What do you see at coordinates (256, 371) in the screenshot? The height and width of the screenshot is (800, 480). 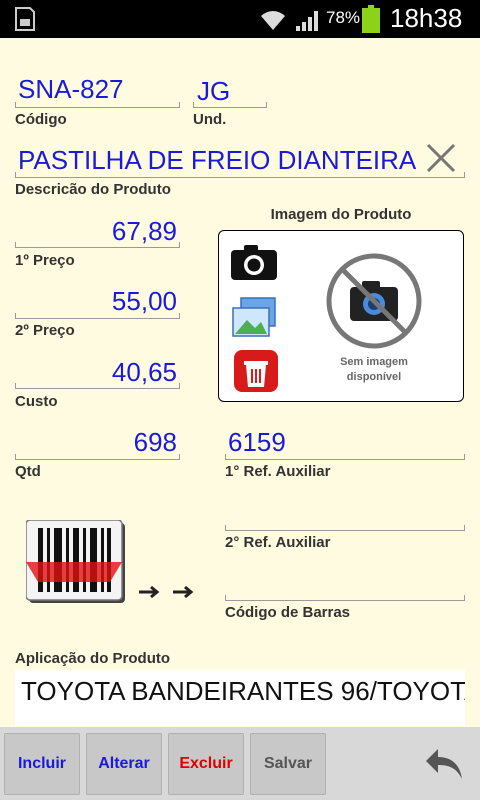 I see `delete-image-icon` at bounding box center [256, 371].